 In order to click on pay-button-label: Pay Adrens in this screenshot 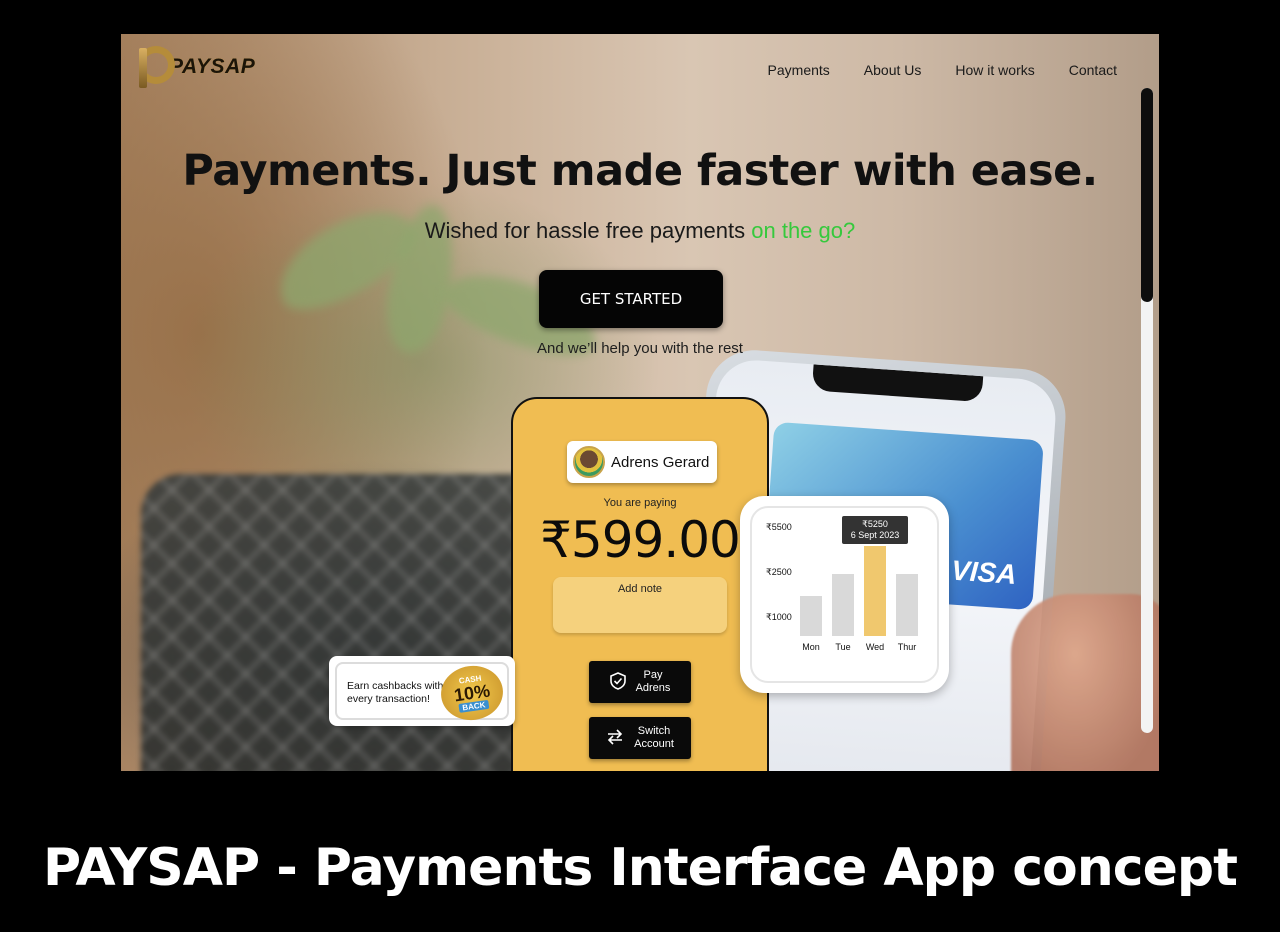, I will do `click(653, 681)`.